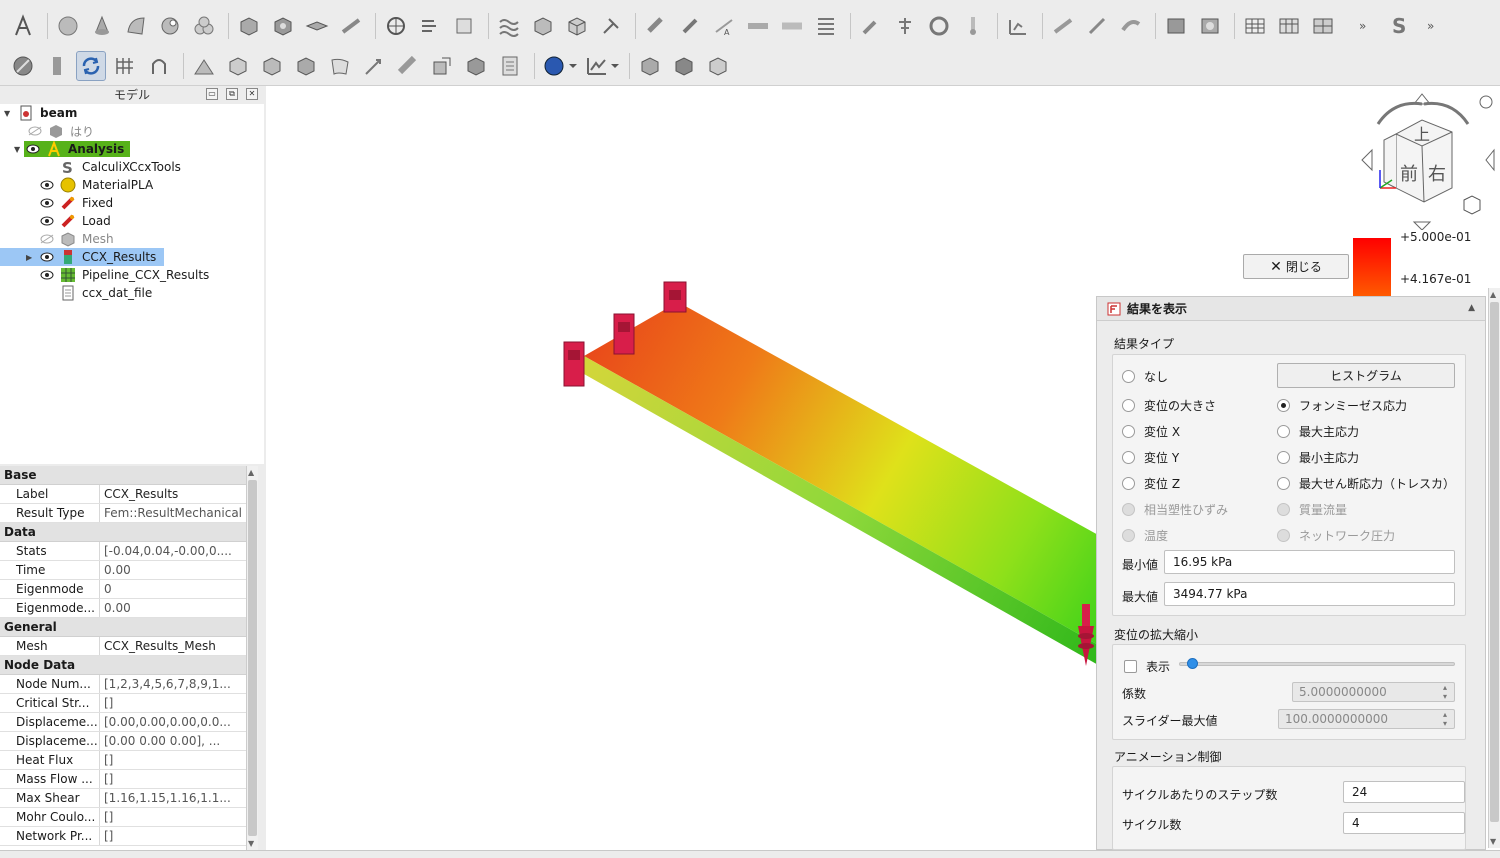  What do you see at coordinates (129, 475) in the screenshot?
I see `prop-group-header: Base` at bounding box center [129, 475].